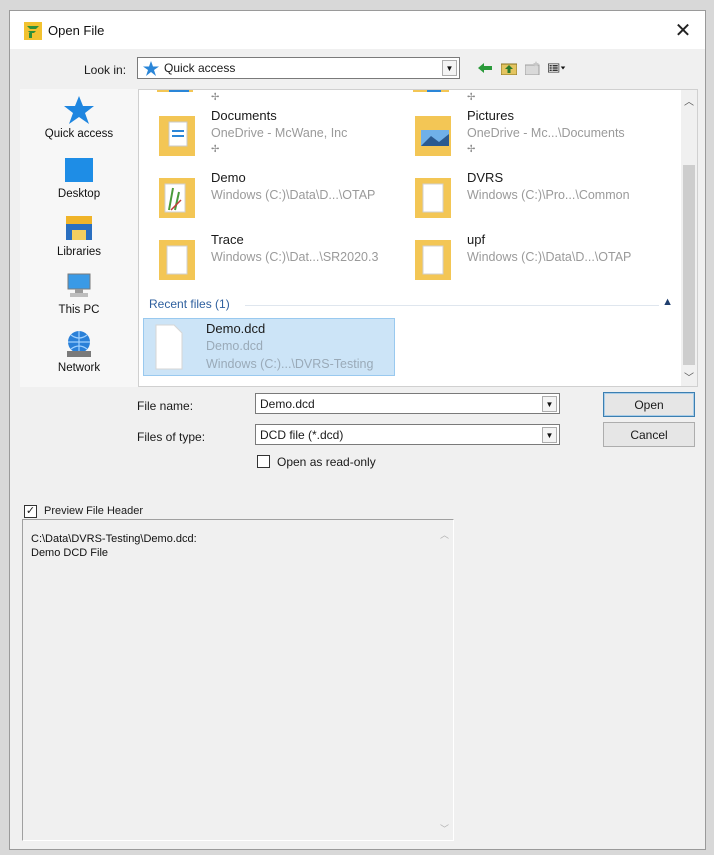  I want to click on view-menu-icon, so click(557, 68).